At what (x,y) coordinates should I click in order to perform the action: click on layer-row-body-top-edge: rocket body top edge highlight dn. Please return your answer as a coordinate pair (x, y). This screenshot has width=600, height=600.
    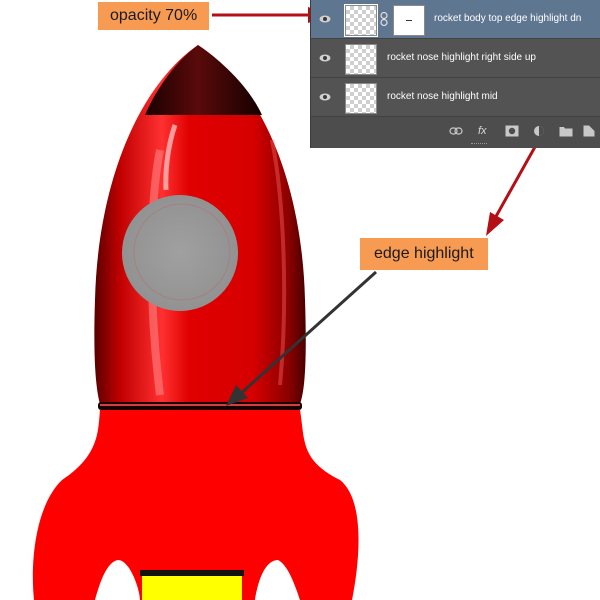
    Looking at the image, I should click on (455, 19).